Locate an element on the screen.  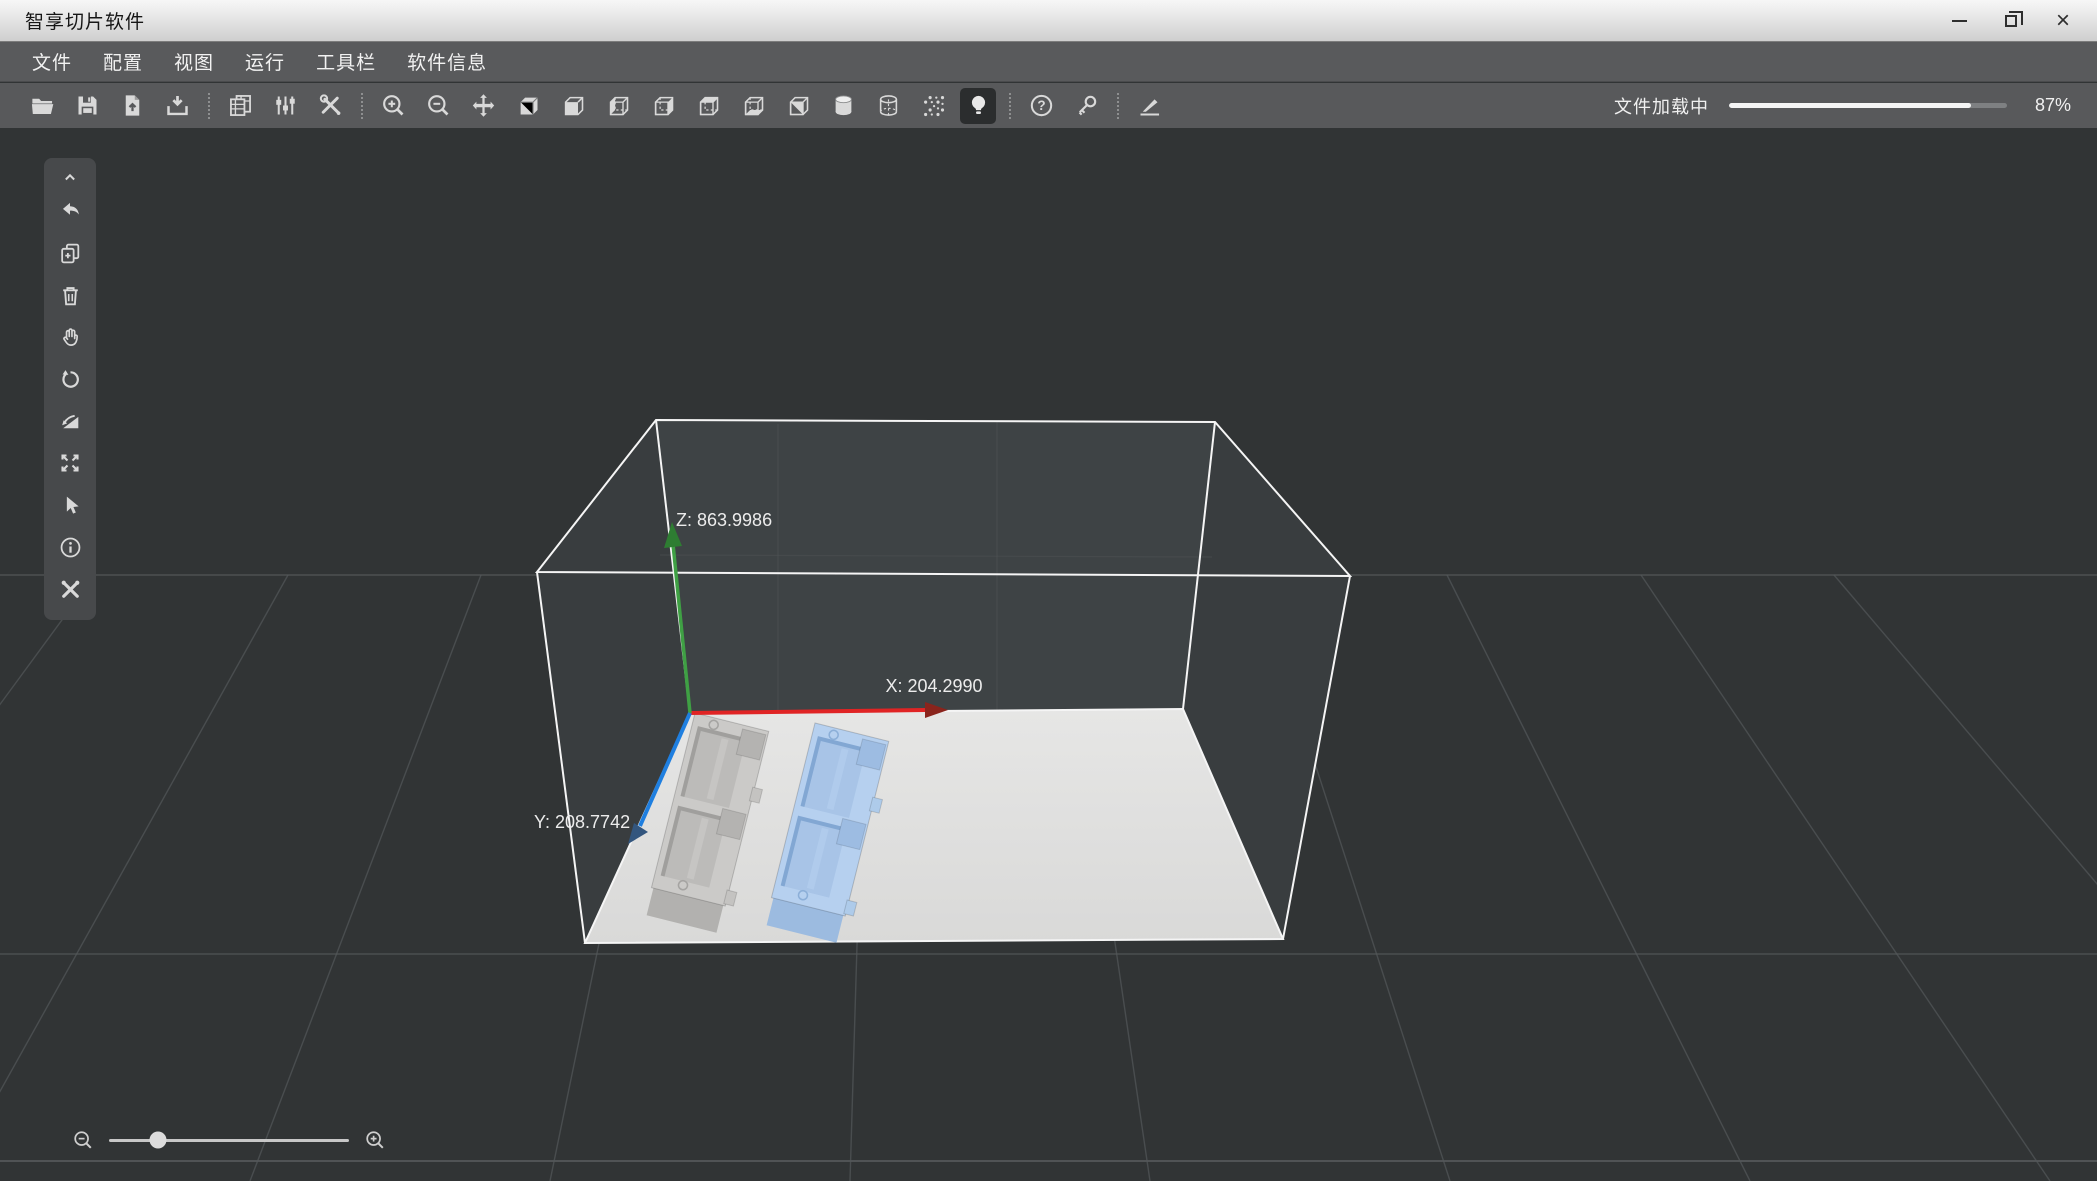
open-folder-icon is located at coordinates (42, 106).